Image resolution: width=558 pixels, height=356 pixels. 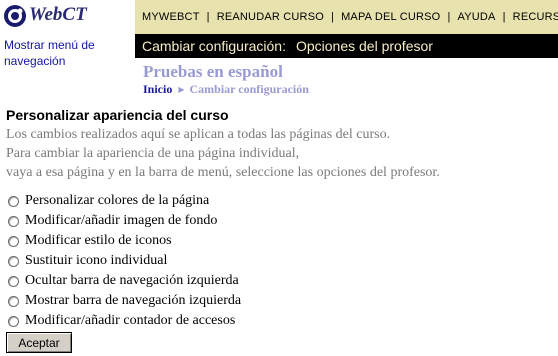 I want to click on show-navigation-menu-link: Mostrar menú de navegación, so click(x=67, y=53).